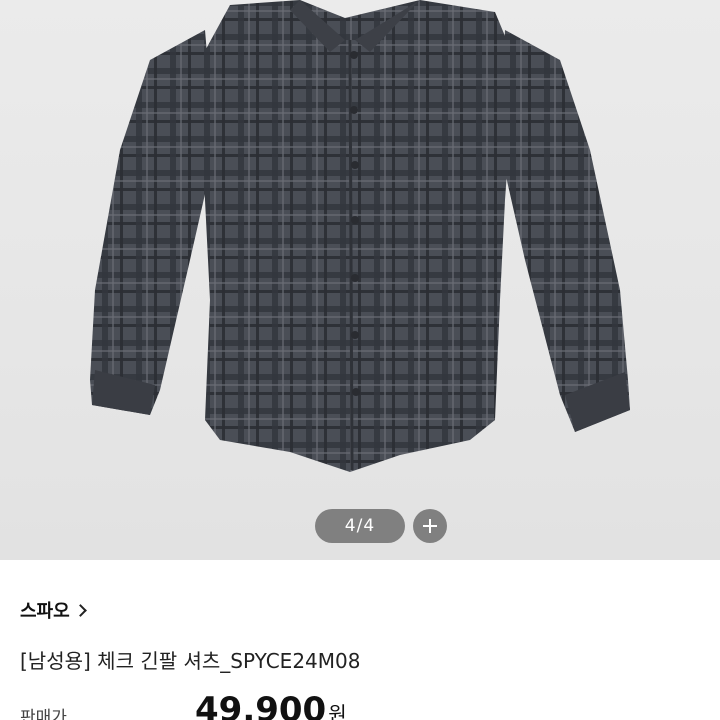  Describe the element at coordinates (430, 526) in the screenshot. I see `plus-icon` at that location.